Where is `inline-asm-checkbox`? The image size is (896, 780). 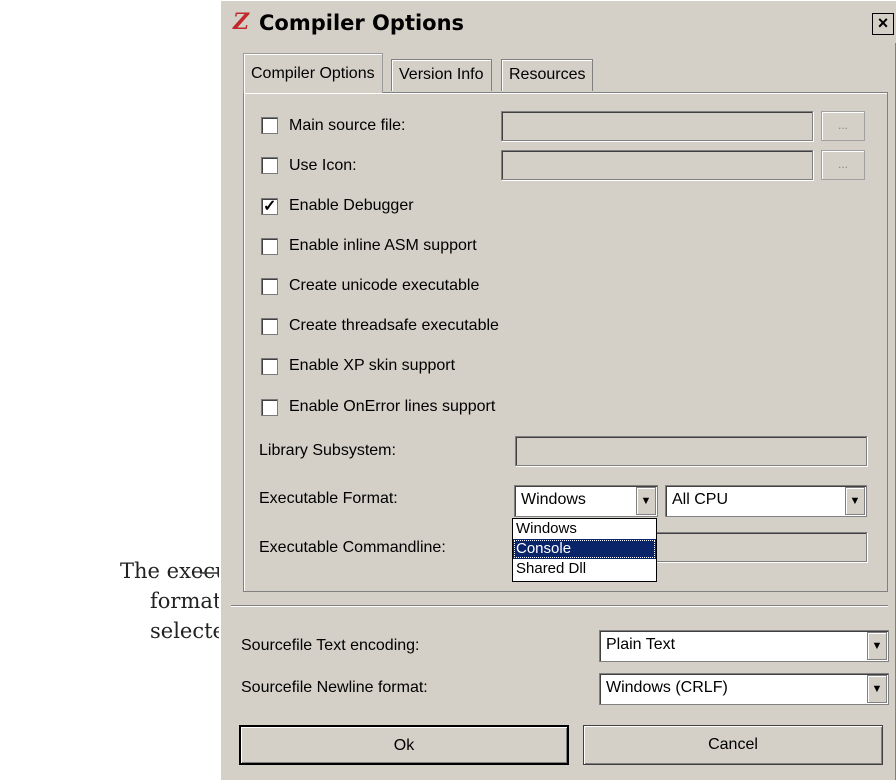 inline-asm-checkbox is located at coordinates (269, 246).